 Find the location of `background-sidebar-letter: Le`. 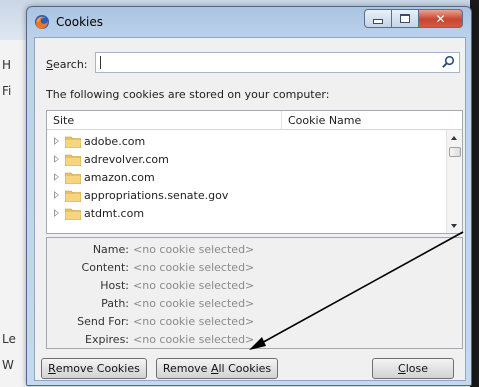

background-sidebar-letter: Le is located at coordinates (9, 339).